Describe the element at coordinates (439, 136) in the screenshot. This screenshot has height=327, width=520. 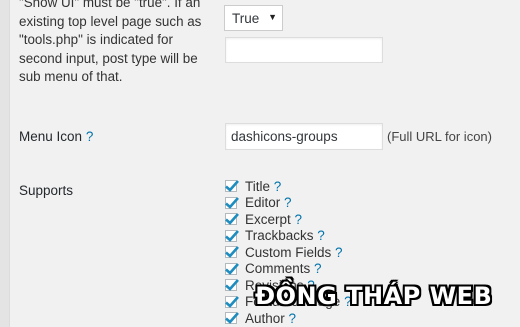
I see `menu-icon-hint: (Full URL for icon)` at that location.